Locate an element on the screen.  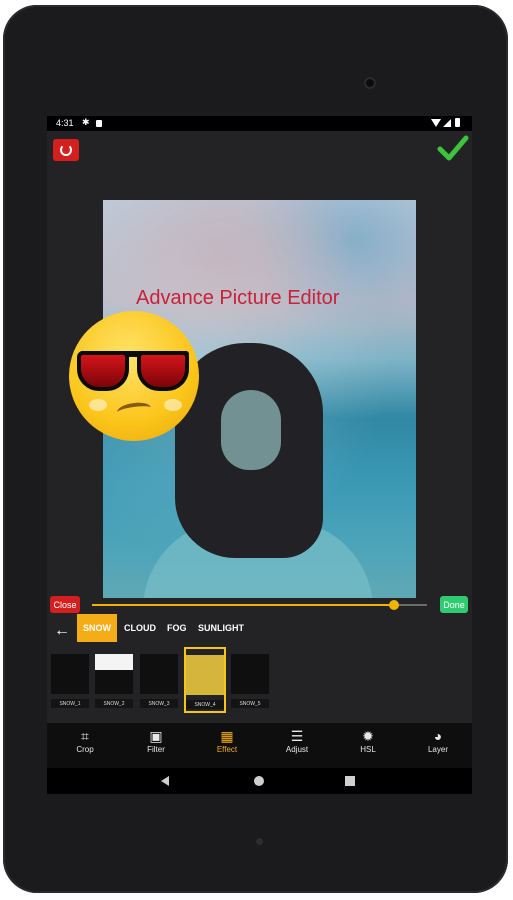
photo-text-sticker: Advance Picture Editor is located at coordinates (237, 298).